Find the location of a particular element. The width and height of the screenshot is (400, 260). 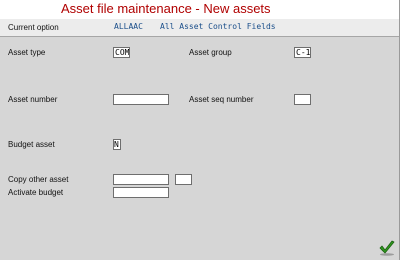

asset-type-label: Asset type is located at coordinates (27, 52).